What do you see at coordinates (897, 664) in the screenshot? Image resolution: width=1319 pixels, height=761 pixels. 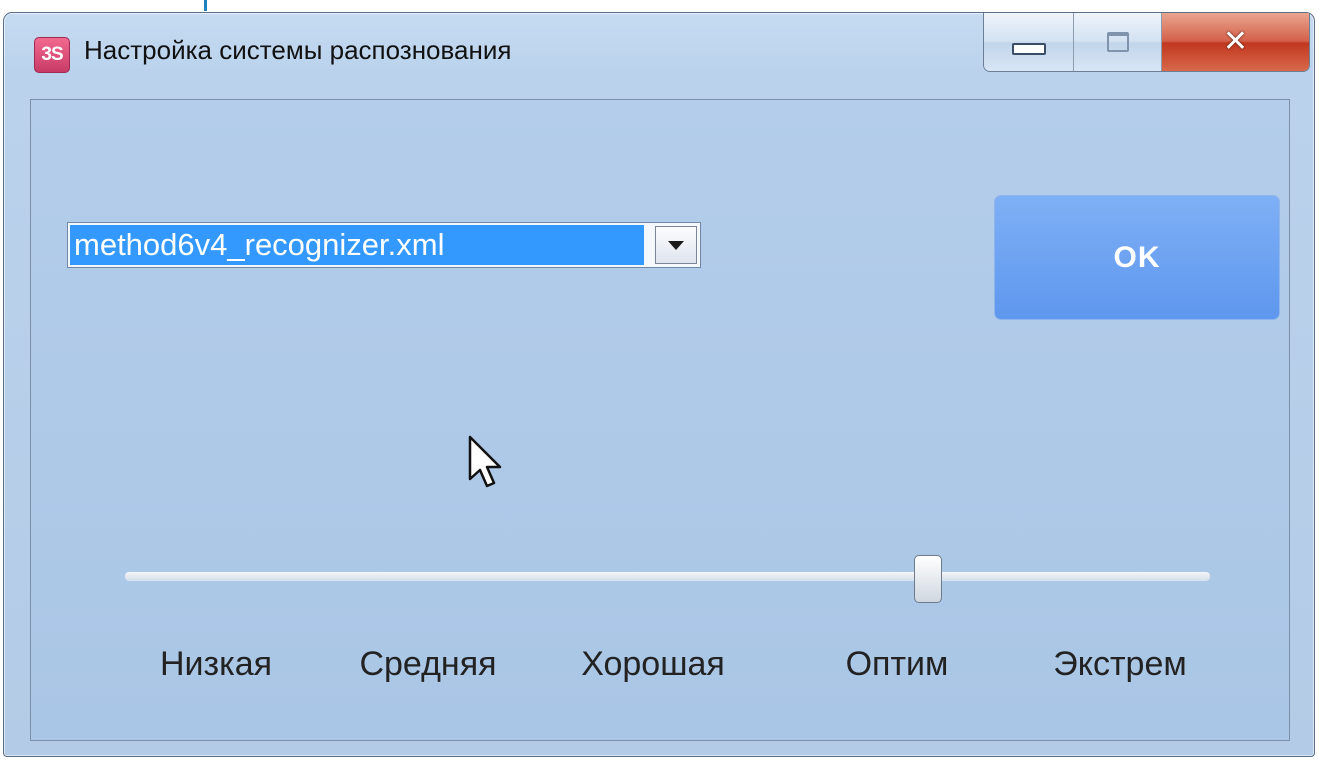 I see `slider-label-optimal: Оптим` at bounding box center [897, 664].